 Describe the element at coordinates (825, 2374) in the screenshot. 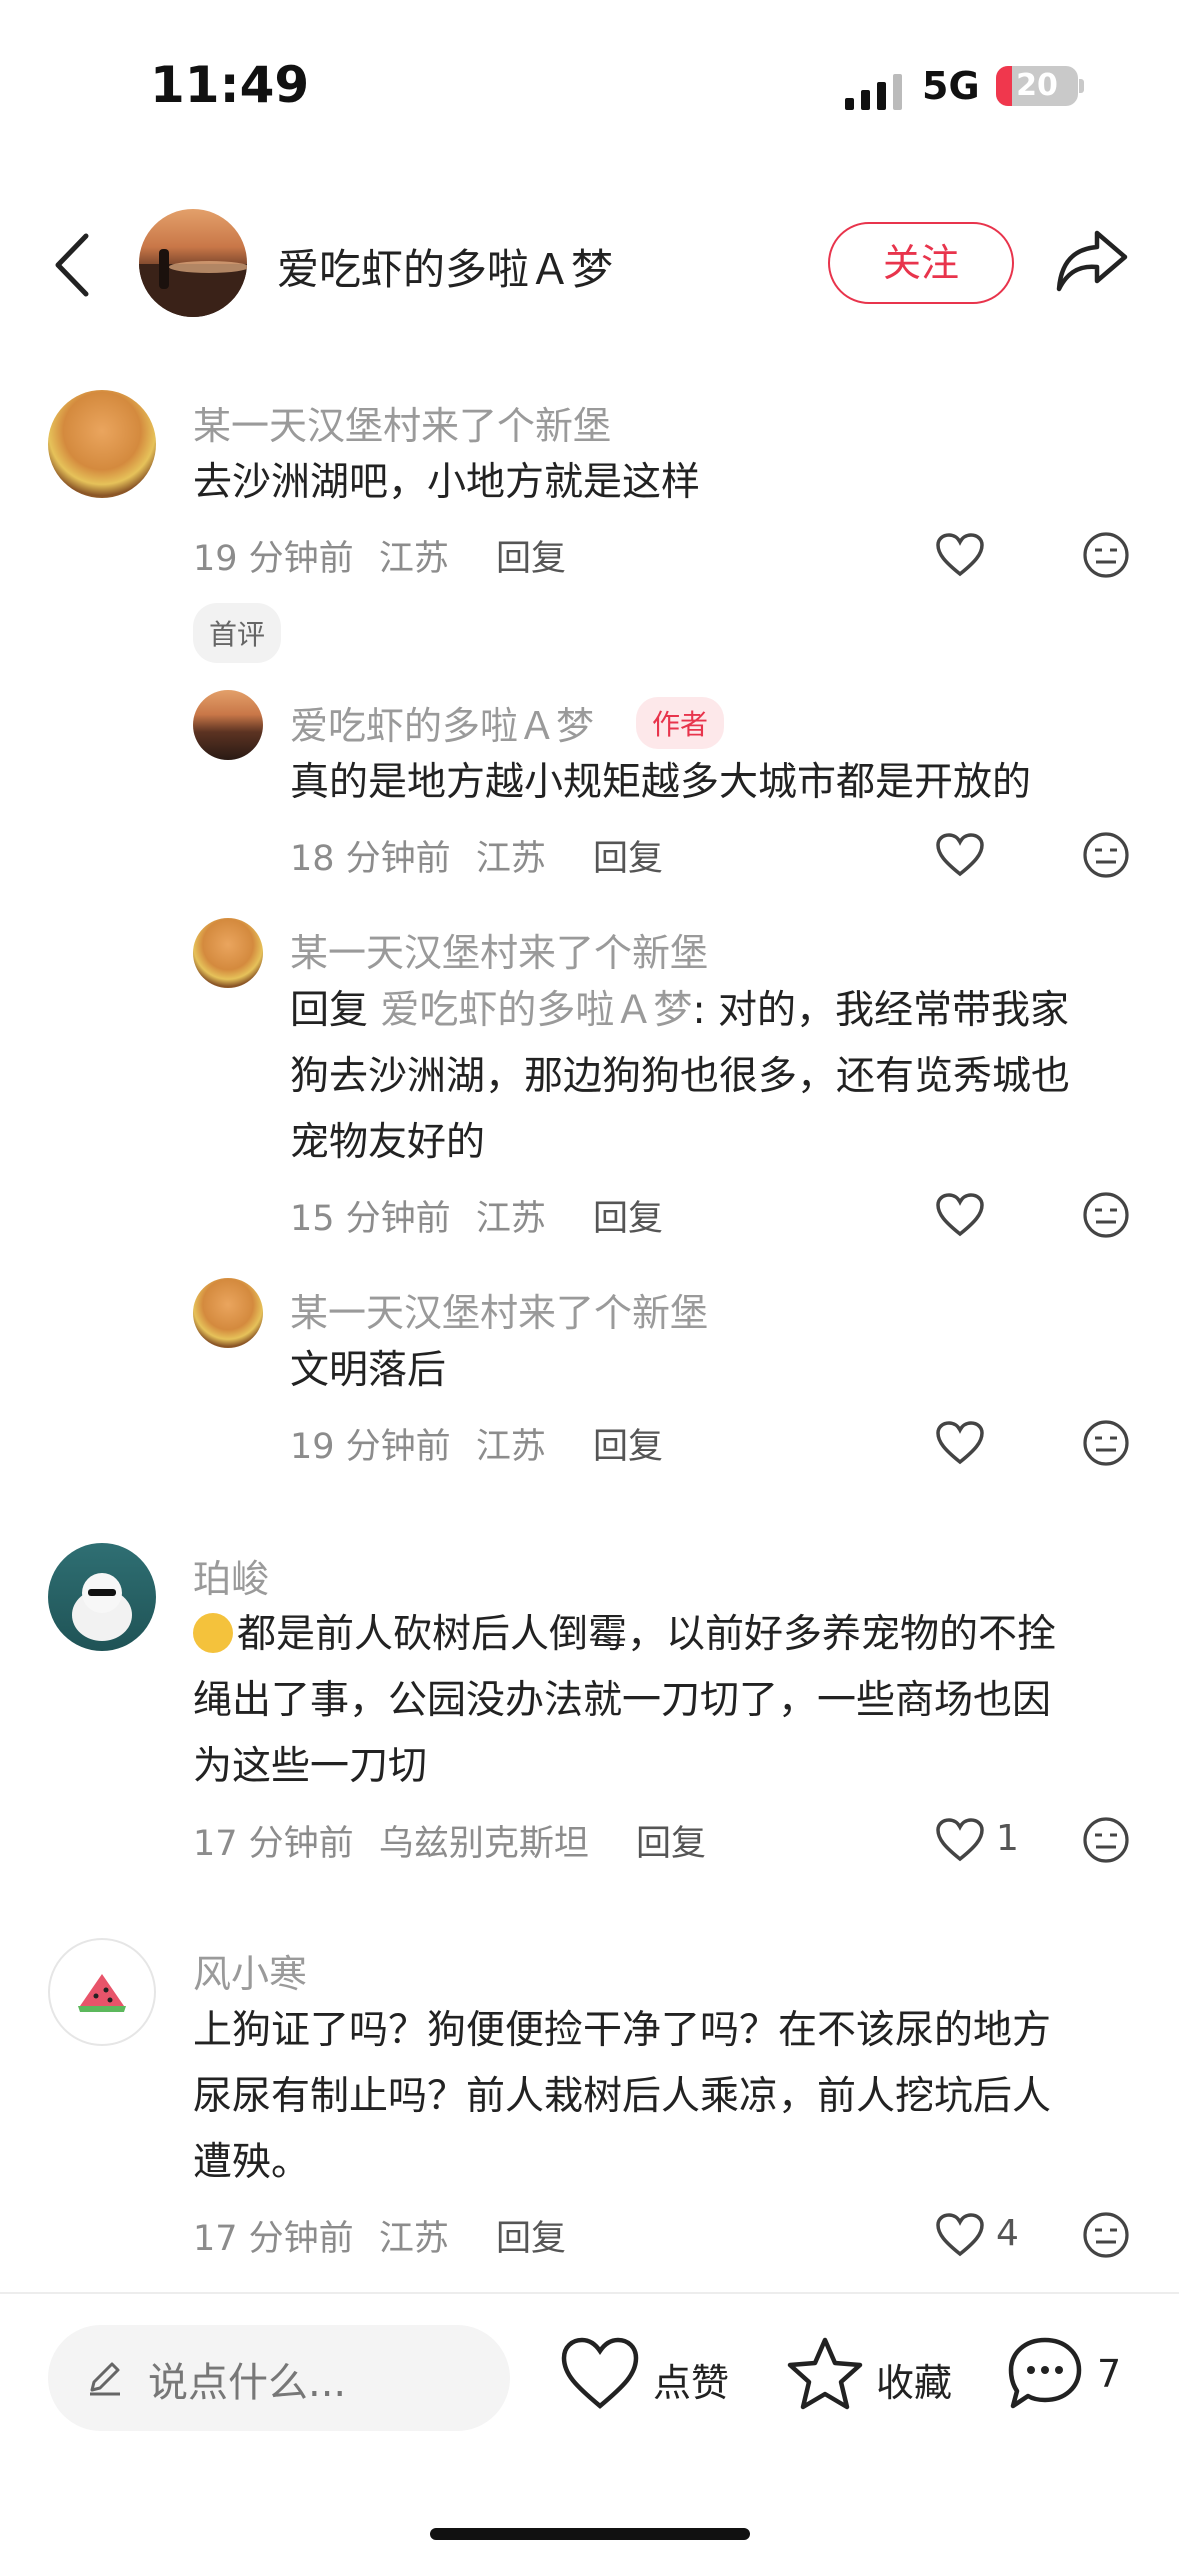

I see `star-icon` at that location.